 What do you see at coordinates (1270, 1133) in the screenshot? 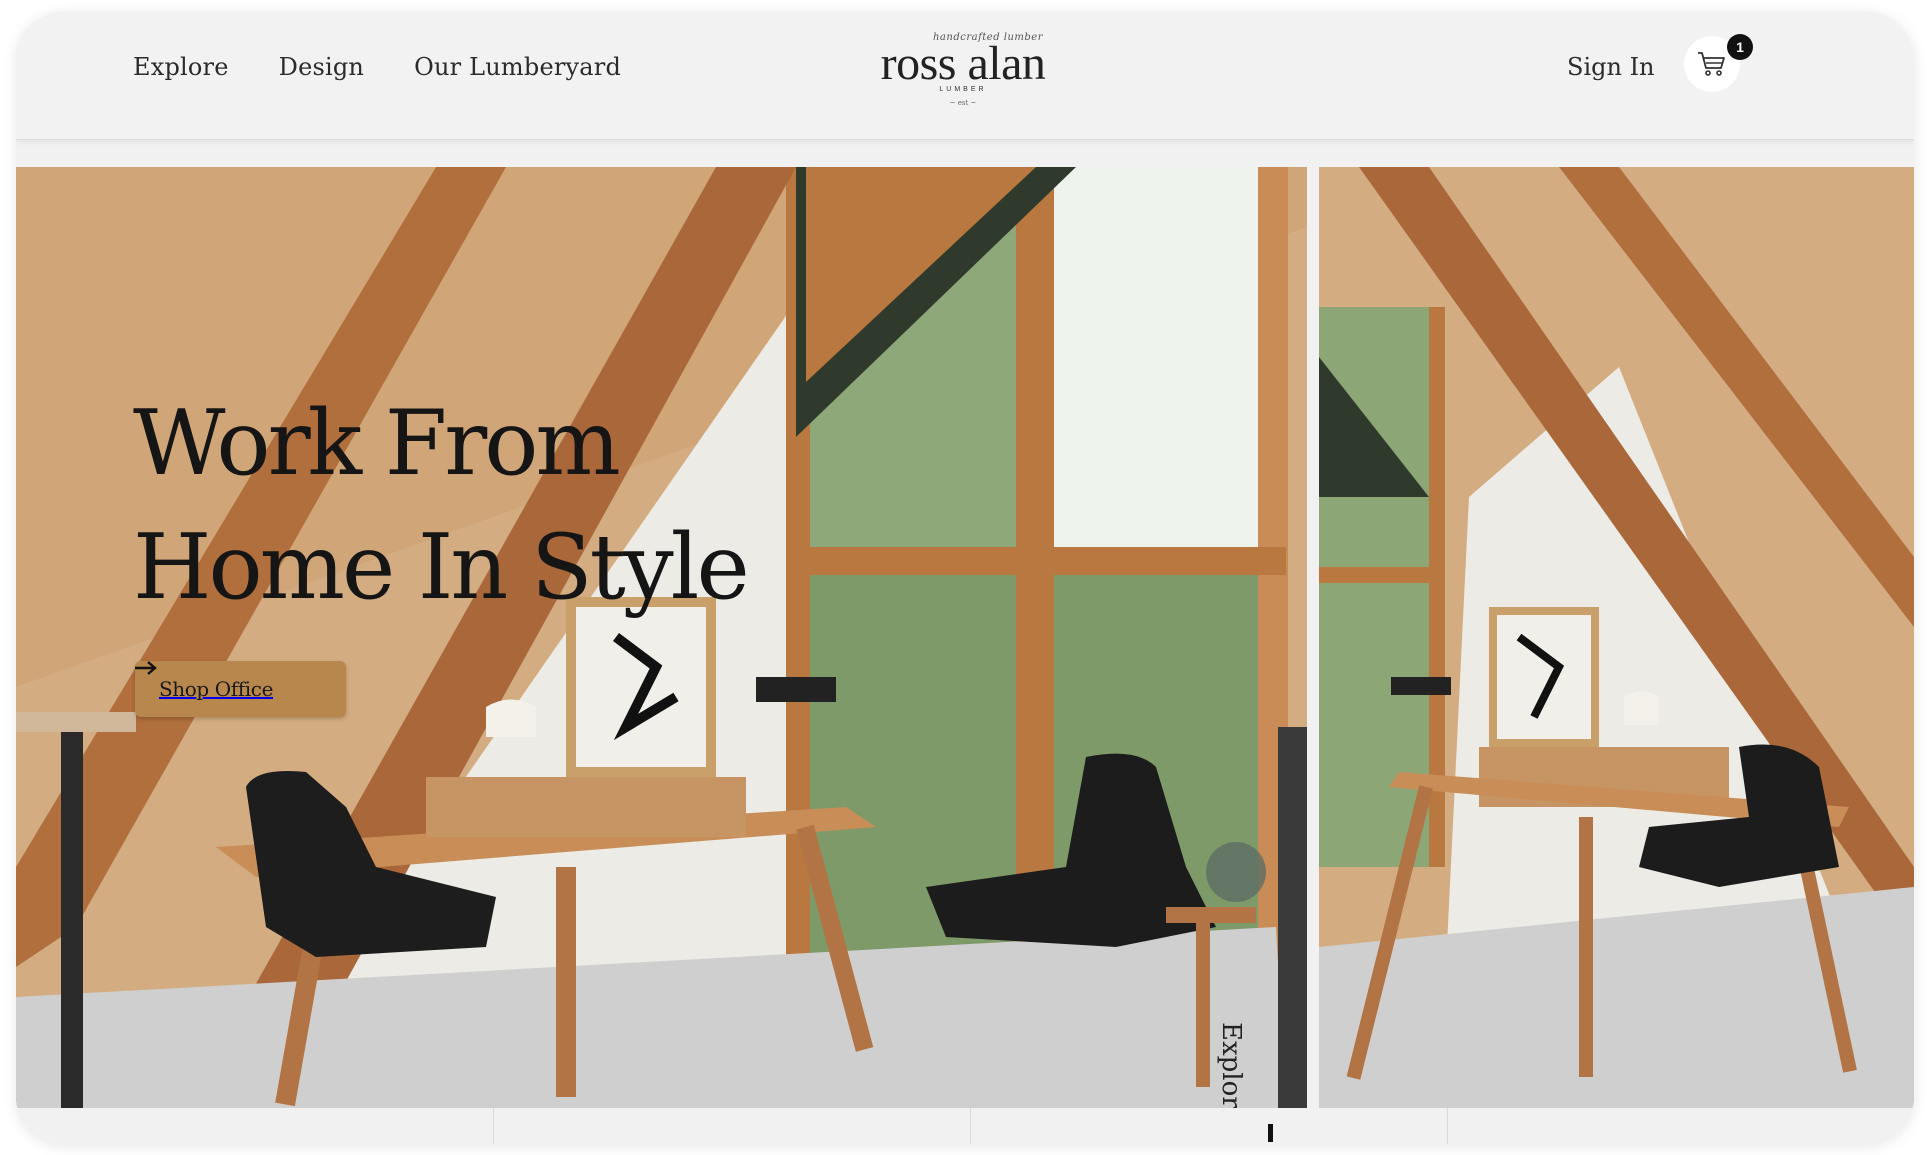
I see `scroll-indicator` at bounding box center [1270, 1133].